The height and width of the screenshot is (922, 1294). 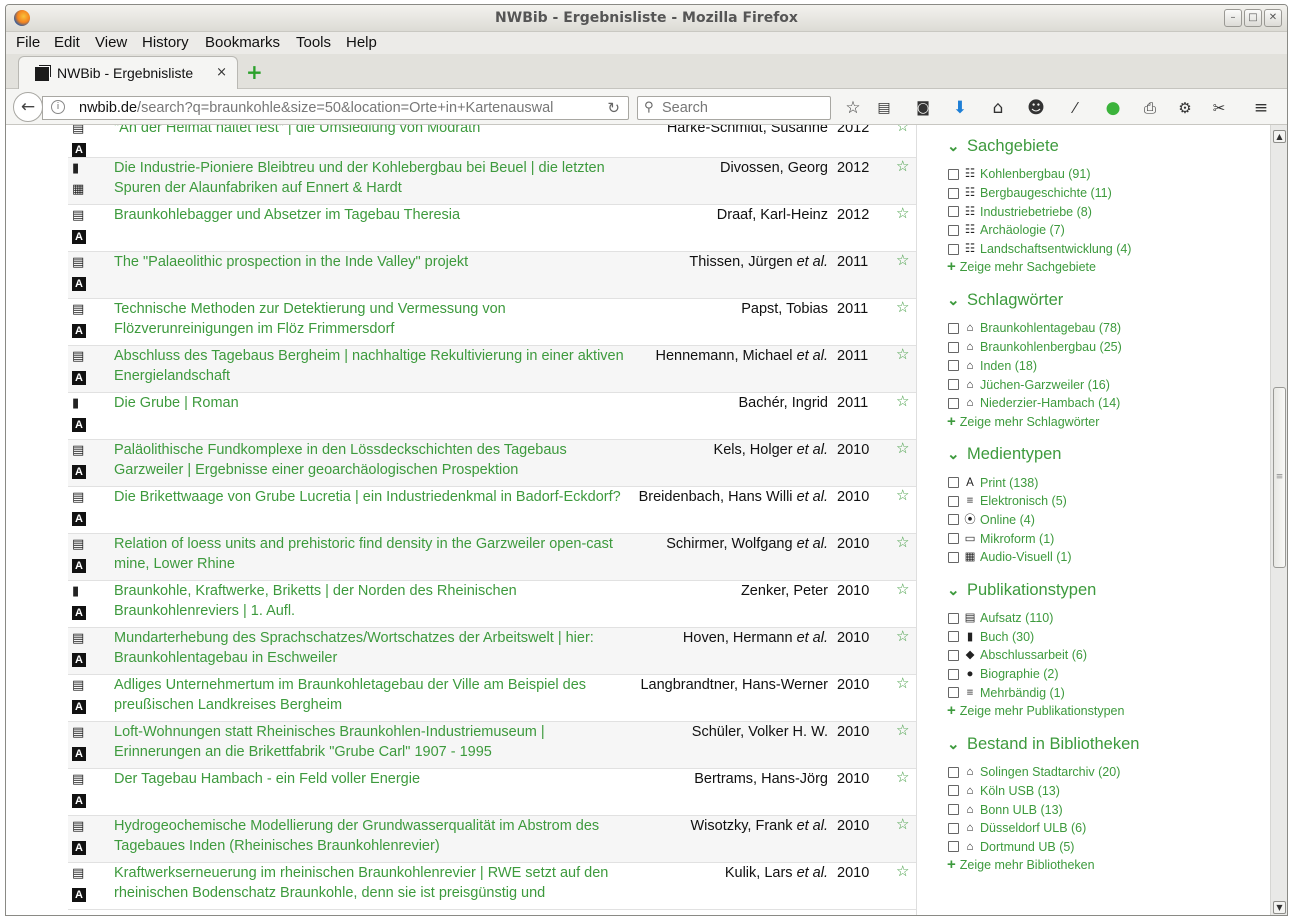 What do you see at coordinates (369, 403) in the screenshot?
I see `result-title-link: Die Grube | Roman` at bounding box center [369, 403].